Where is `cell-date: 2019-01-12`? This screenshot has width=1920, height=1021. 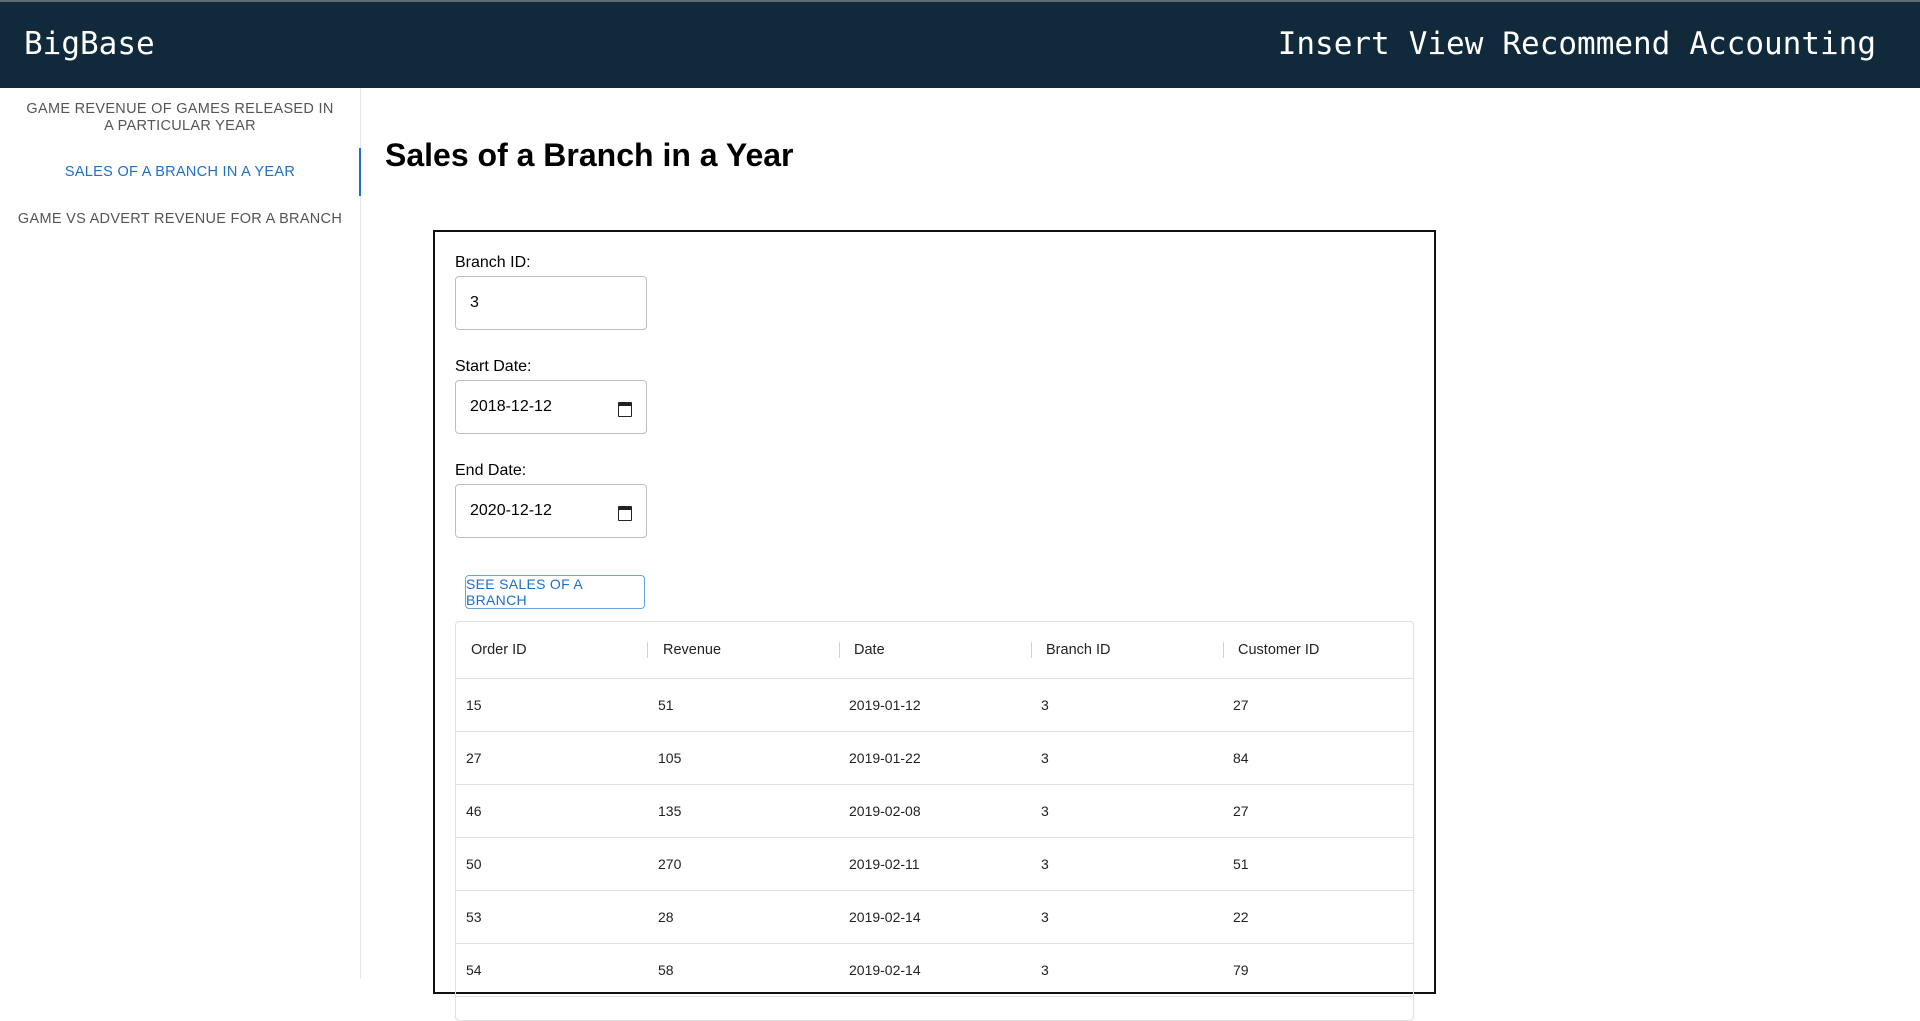 cell-date: 2019-01-12 is located at coordinates (885, 705).